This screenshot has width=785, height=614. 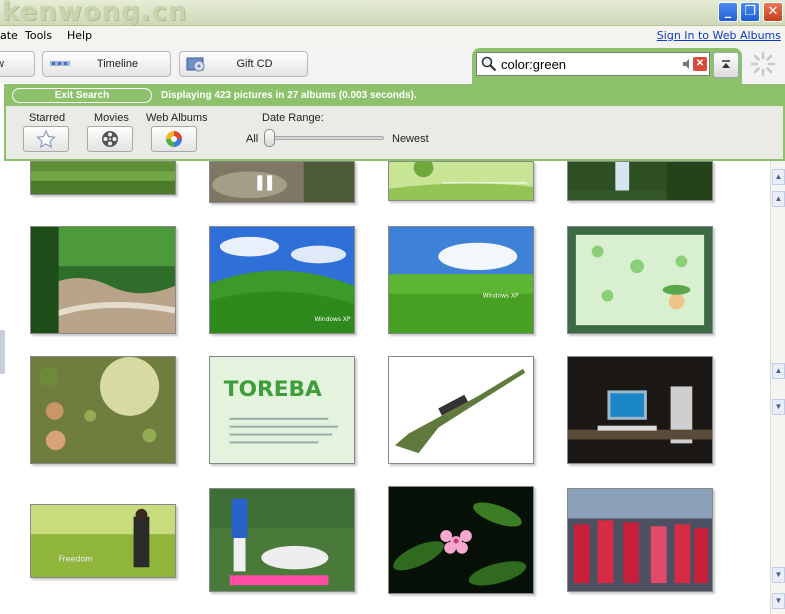 What do you see at coordinates (82, 95) in the screenshot?
I see `exit-search-button: Exit Search` at bounding box center [82, 95].